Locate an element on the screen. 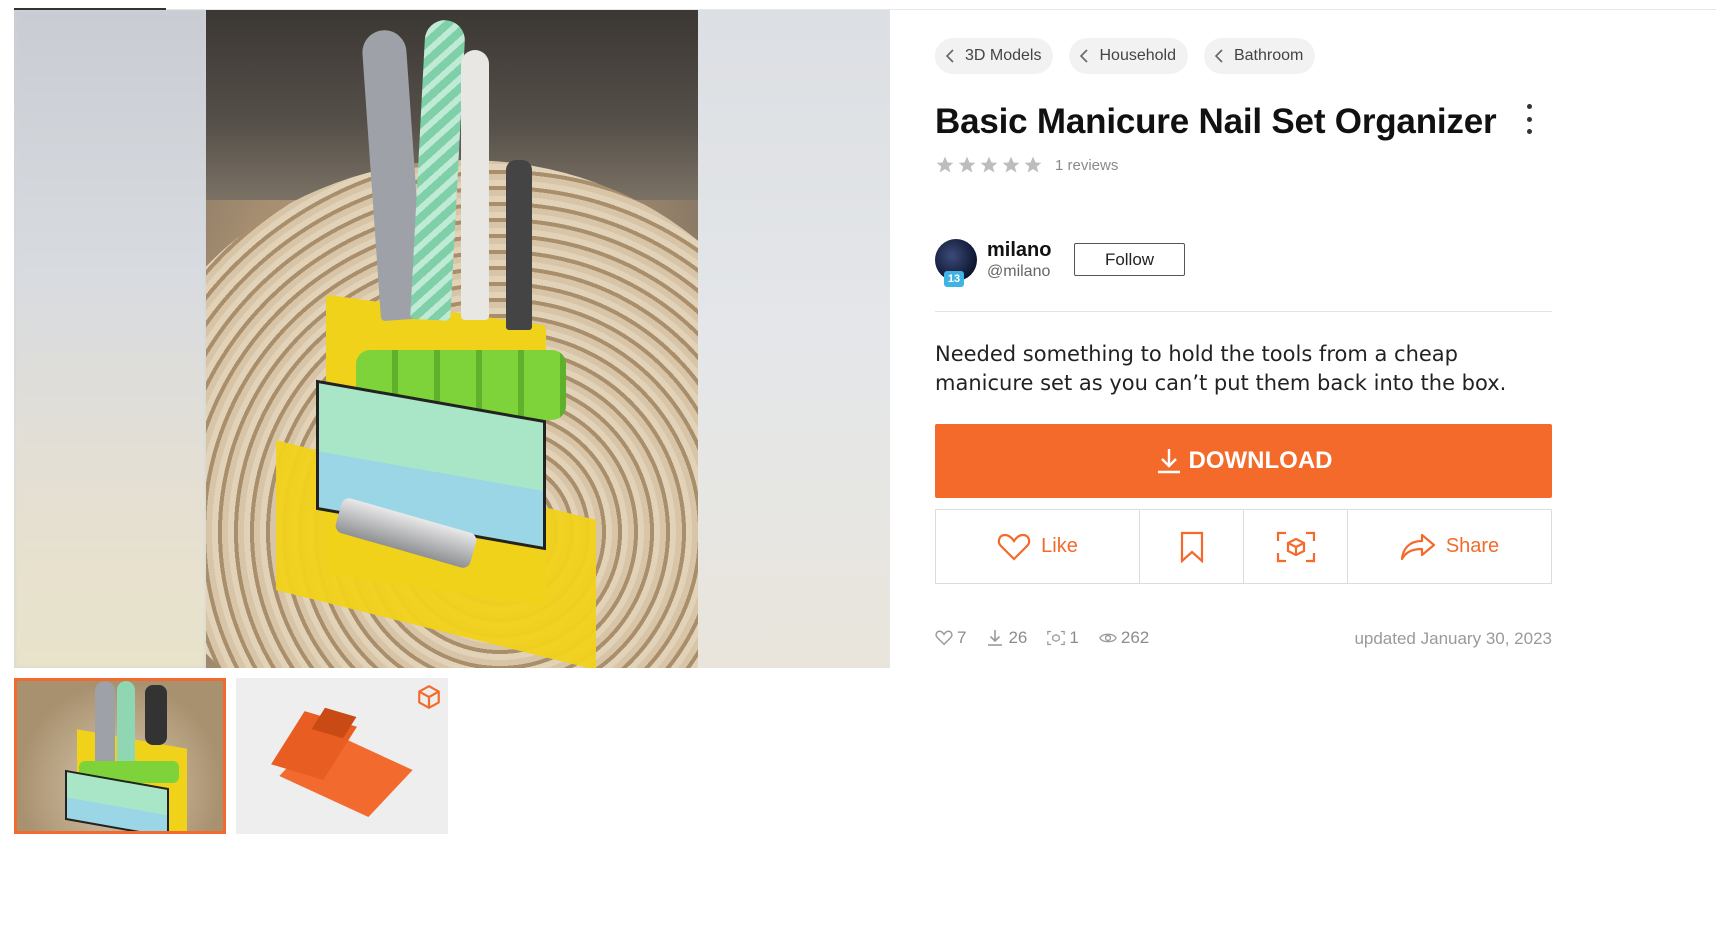  thumbnail-photo is located at coordinates (120, 756).